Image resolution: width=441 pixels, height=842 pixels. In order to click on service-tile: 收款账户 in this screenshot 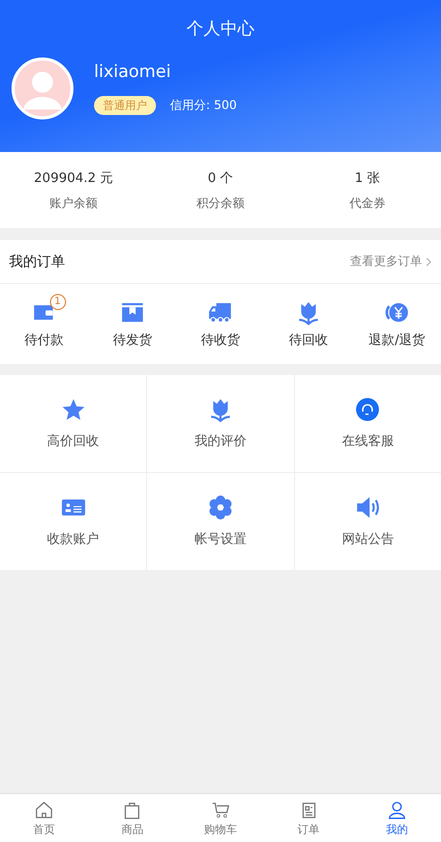, I will do `click(73, 521)`.